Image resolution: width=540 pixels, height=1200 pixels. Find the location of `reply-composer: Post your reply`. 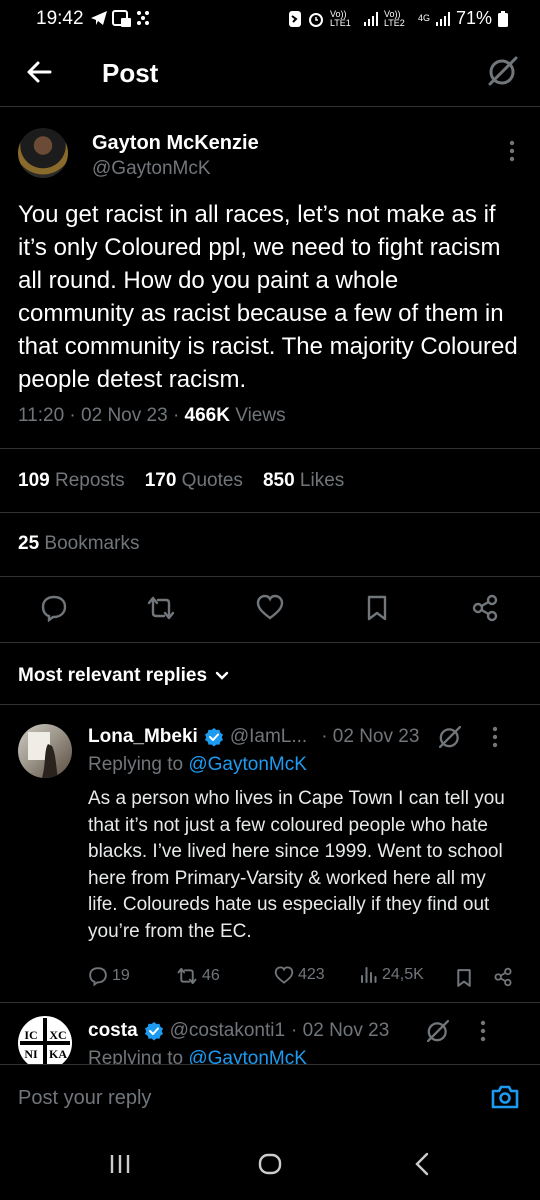

reply-composer: Post your reply is located at coordinates (270, 1099).